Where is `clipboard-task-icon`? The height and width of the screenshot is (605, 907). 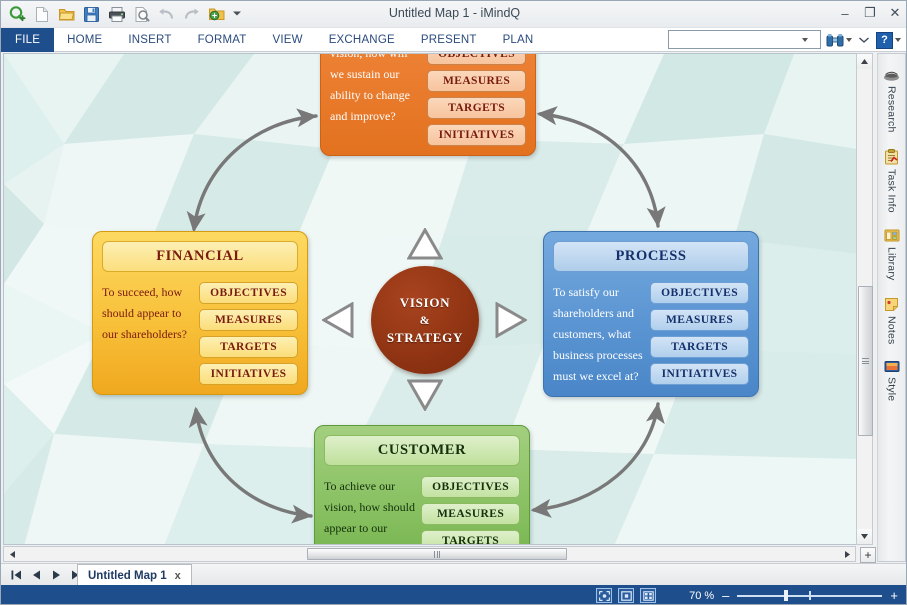
clipboard-task-icon is located at coordinates (891, 156).